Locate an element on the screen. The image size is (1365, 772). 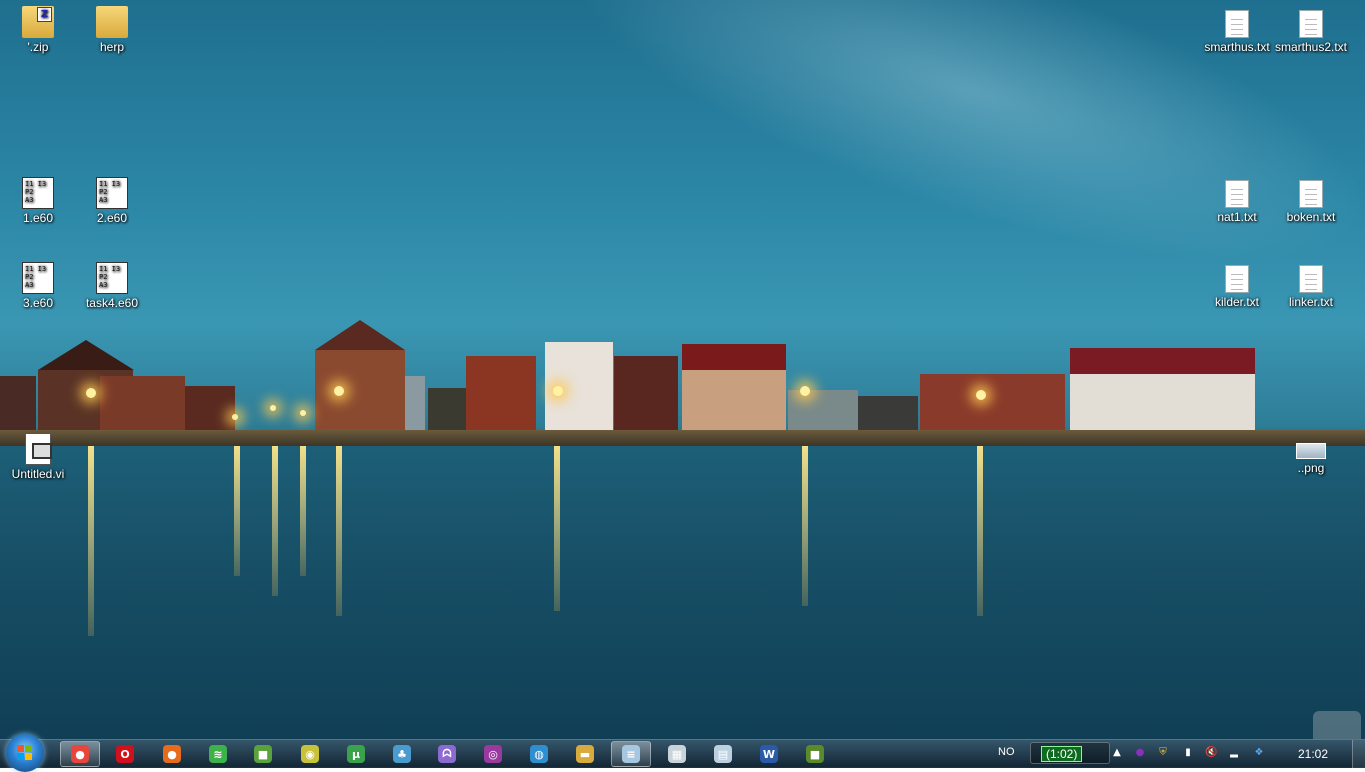
taskbar-button-document-viewer: ▤ is located at coordinates (723, 754).